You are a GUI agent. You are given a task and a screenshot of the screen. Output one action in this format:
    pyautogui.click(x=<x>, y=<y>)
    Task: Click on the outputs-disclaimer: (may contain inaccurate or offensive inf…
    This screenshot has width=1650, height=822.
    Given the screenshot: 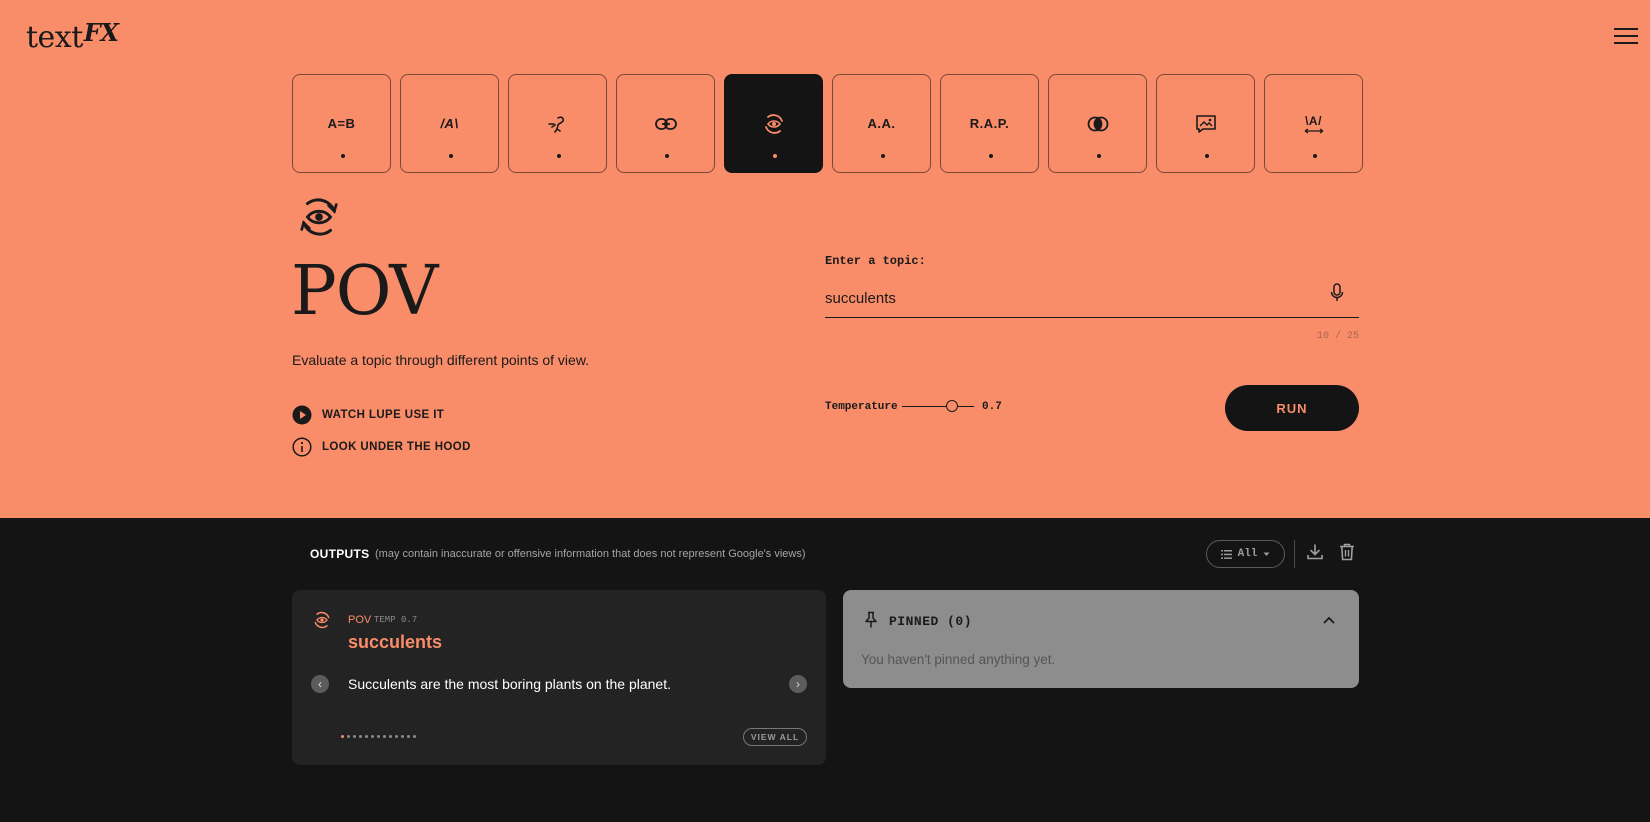 What is the action you would take?
    pyautogui.click(x=590, y=554)
    